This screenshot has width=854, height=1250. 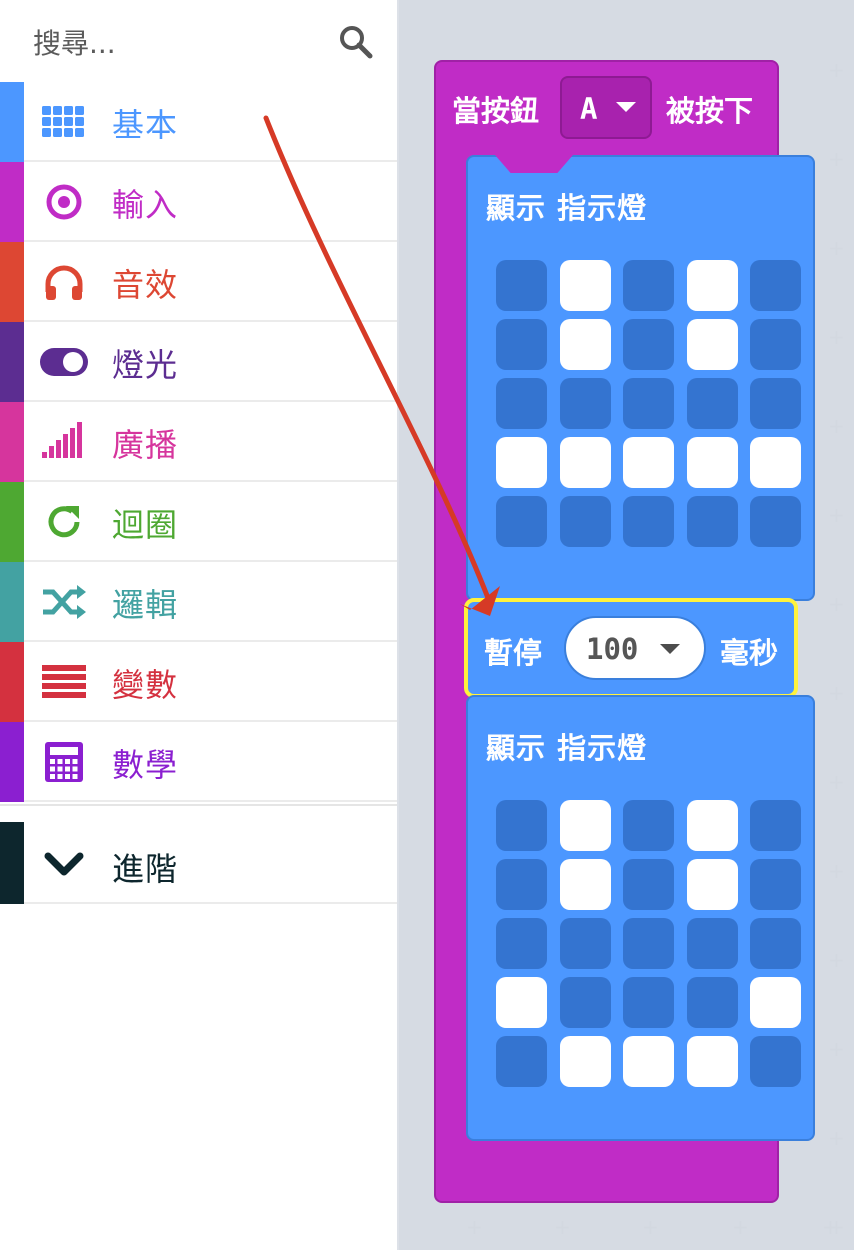 I want to click on pause-block: 暫停 100 毫秒, so click(x=631, y=648).